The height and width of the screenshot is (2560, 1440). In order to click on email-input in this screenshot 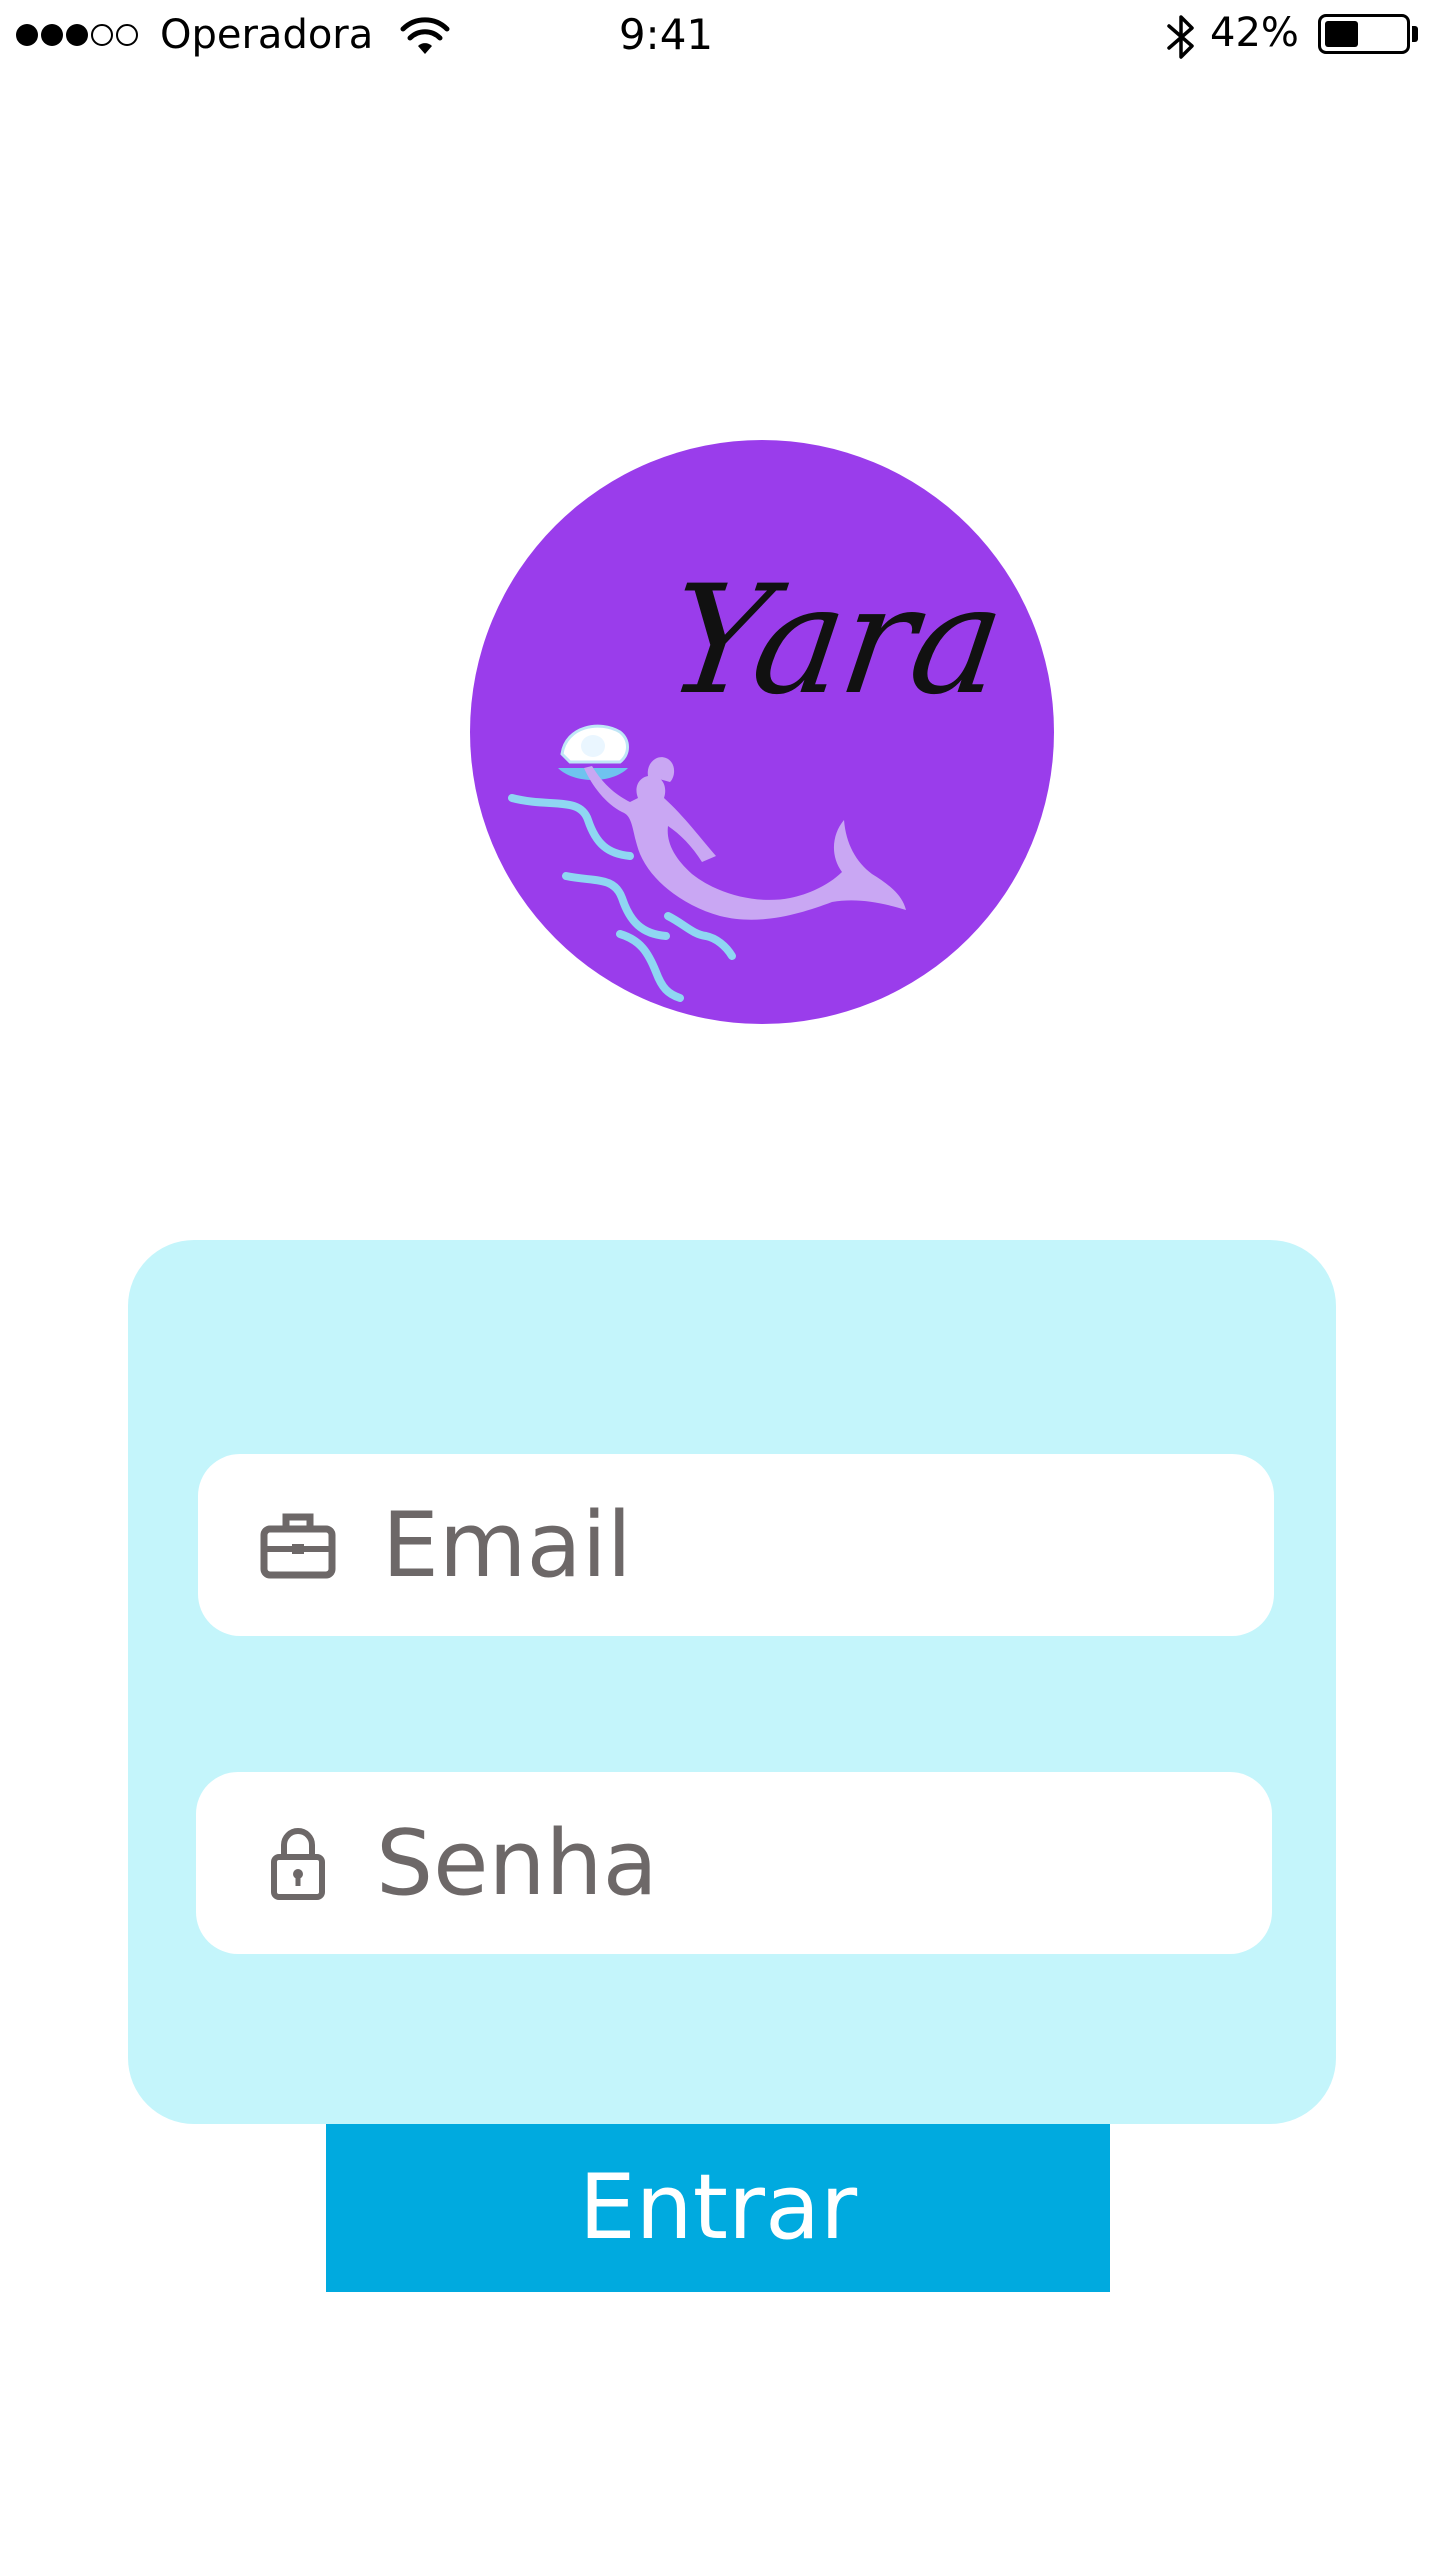, I will do `click(812, 1545)`.